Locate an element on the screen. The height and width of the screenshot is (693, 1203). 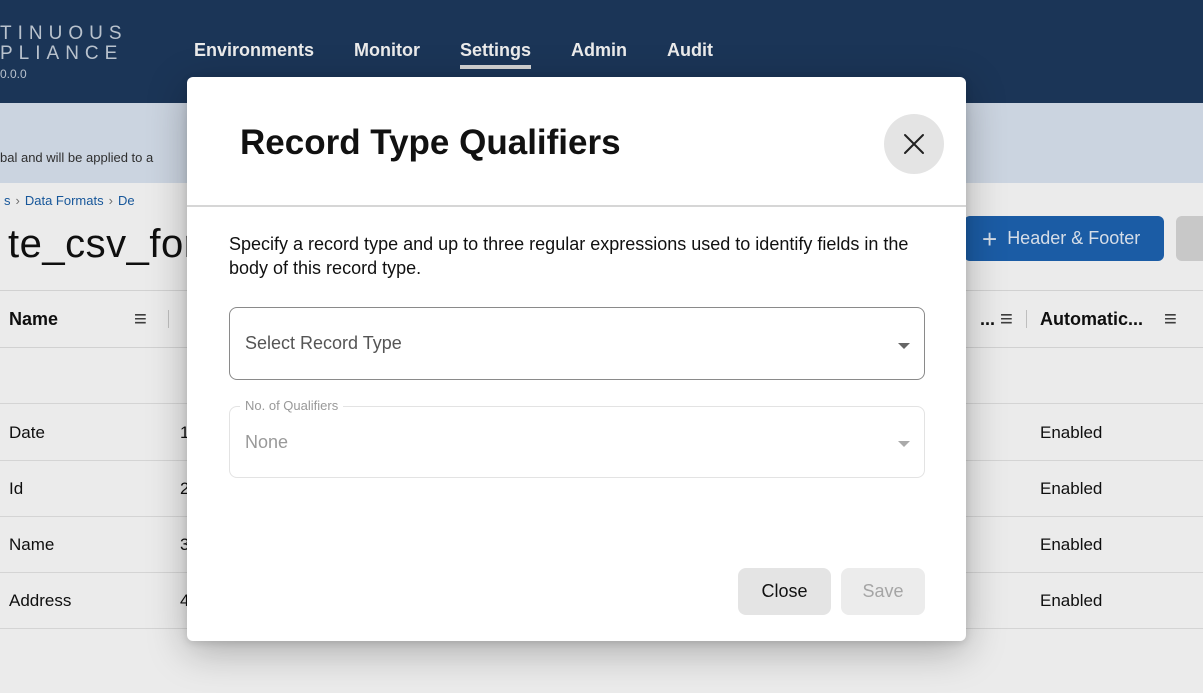
dialog-title: Record Type Qualifiers is located at coordinates (430, 142).